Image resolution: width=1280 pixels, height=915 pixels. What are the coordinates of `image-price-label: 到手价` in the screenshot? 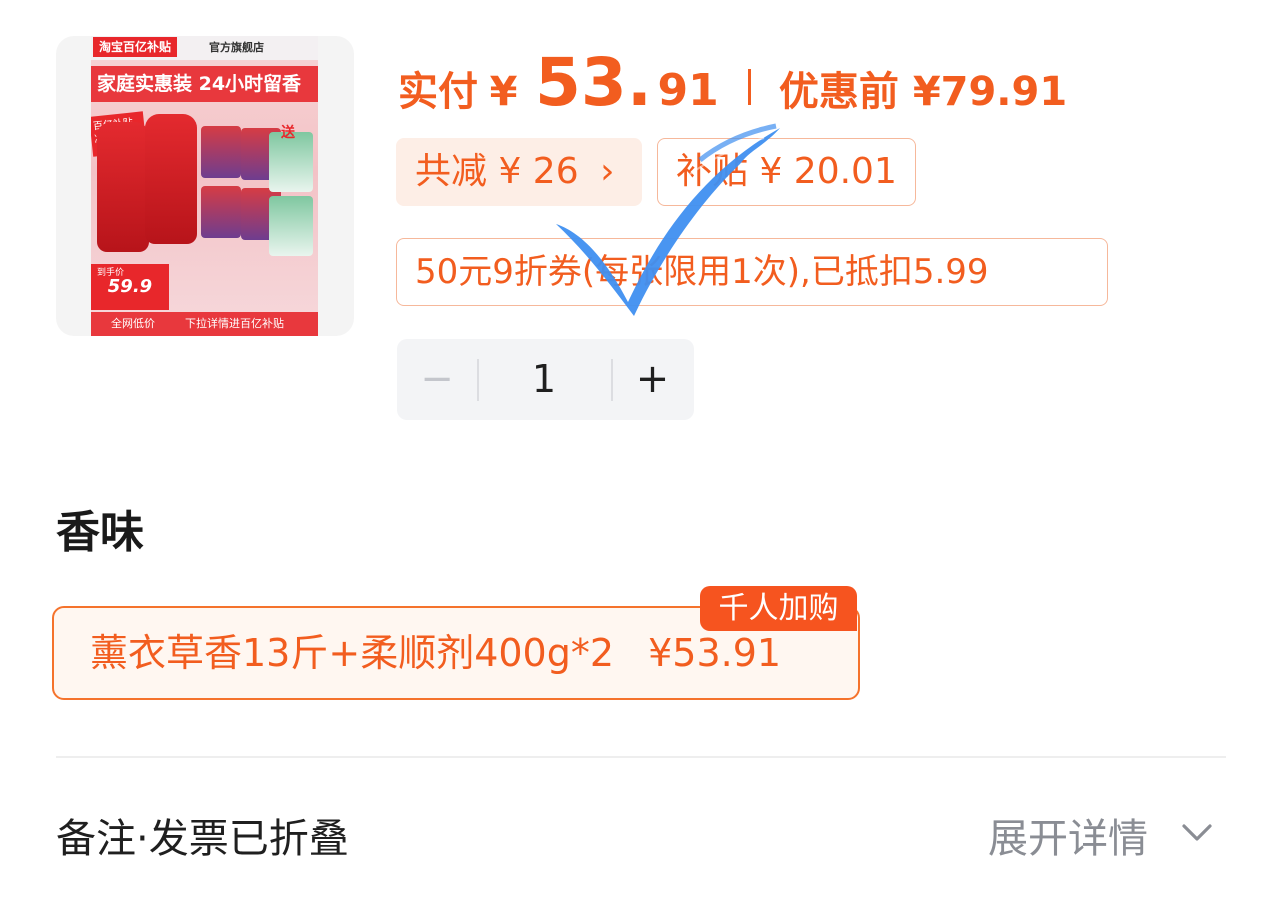 It's located at (111, 273).